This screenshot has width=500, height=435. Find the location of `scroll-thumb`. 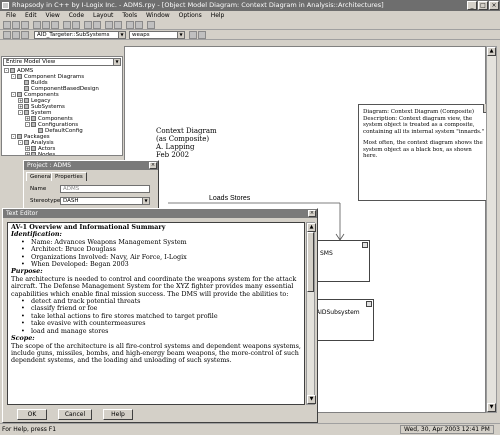

scroll-thumb is located at coordinates (310, 262).